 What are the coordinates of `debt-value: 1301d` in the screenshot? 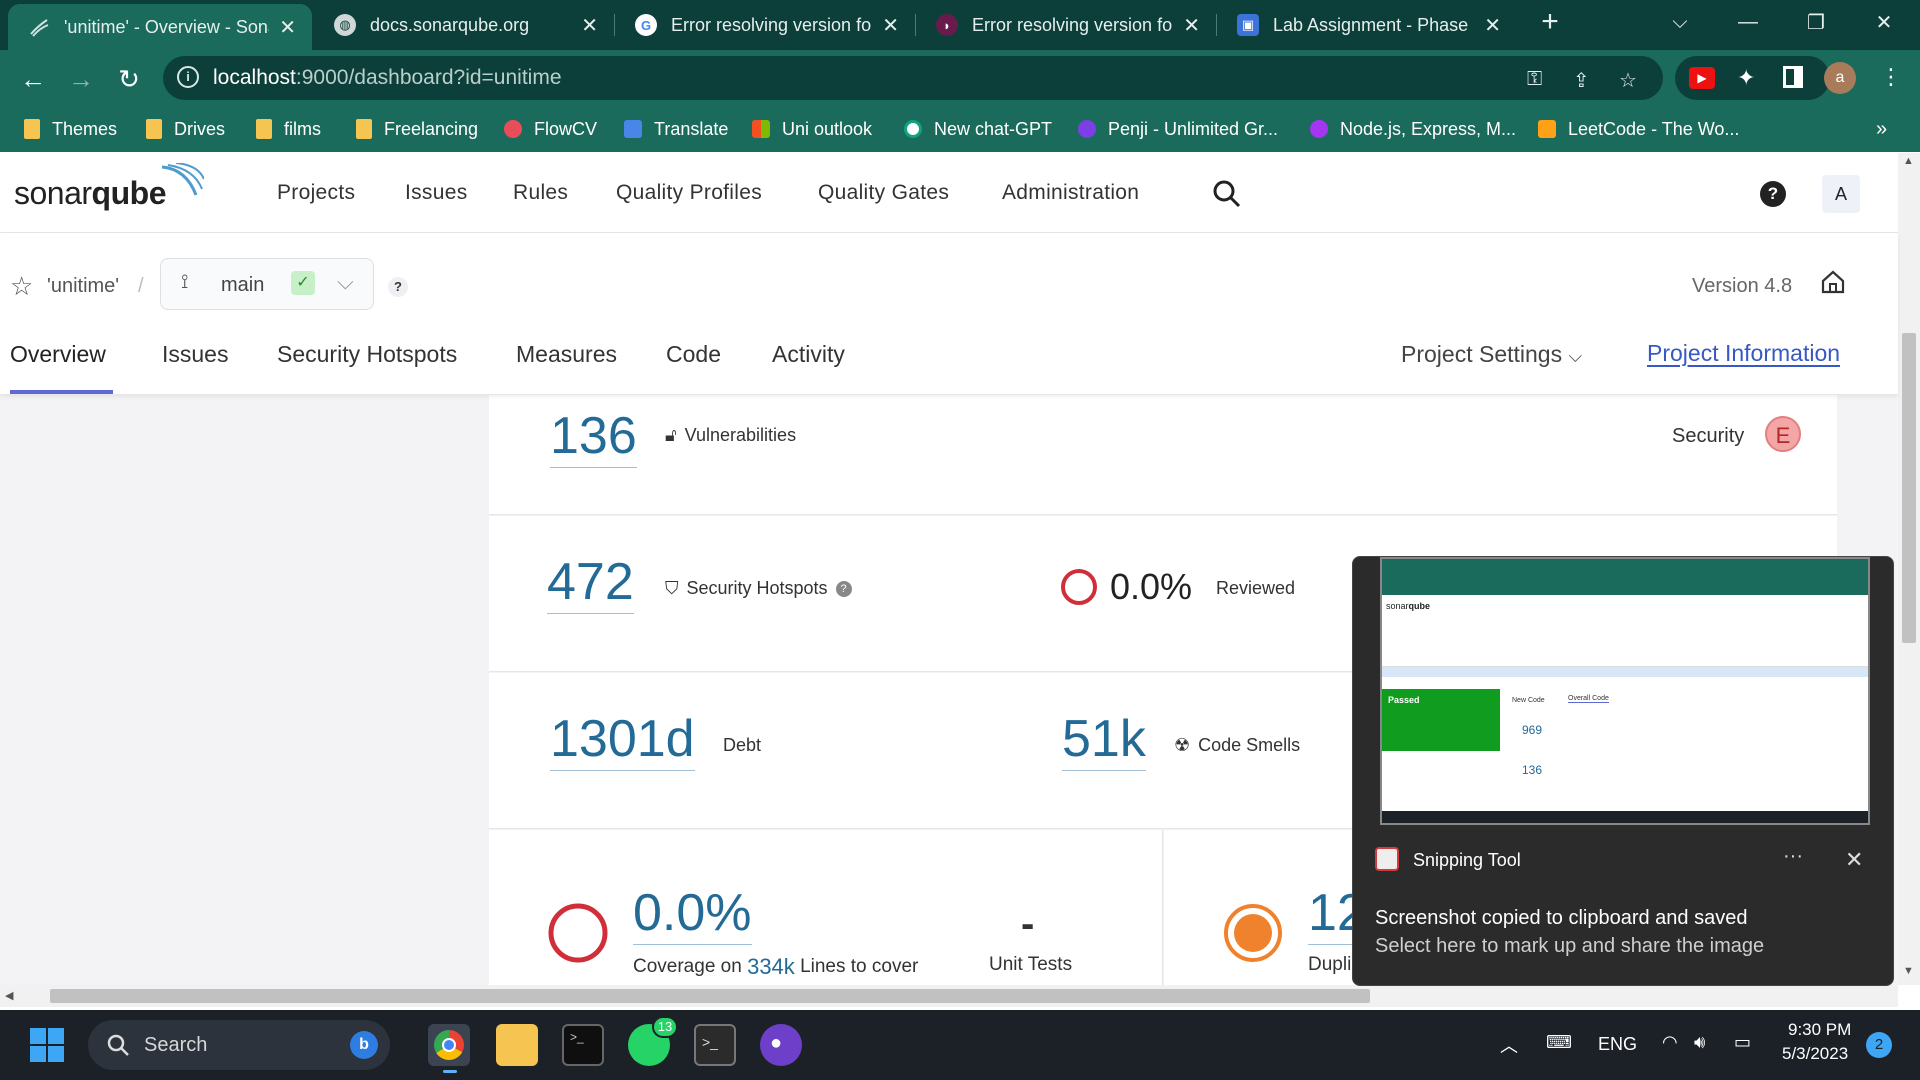 It's located at (622, 740).